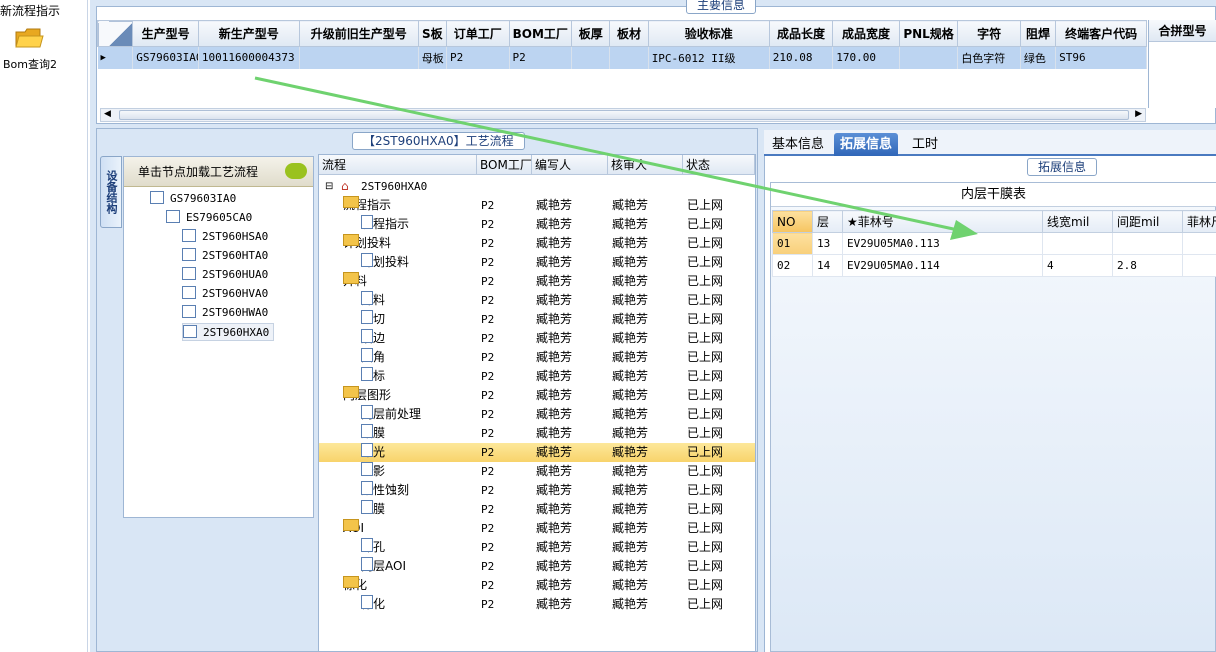 This screenshot has width=1216, height=652. I want to click on flow-row: 圆角 P2 臧艳芳 臧艳芳 已上网, so click(537, 357).